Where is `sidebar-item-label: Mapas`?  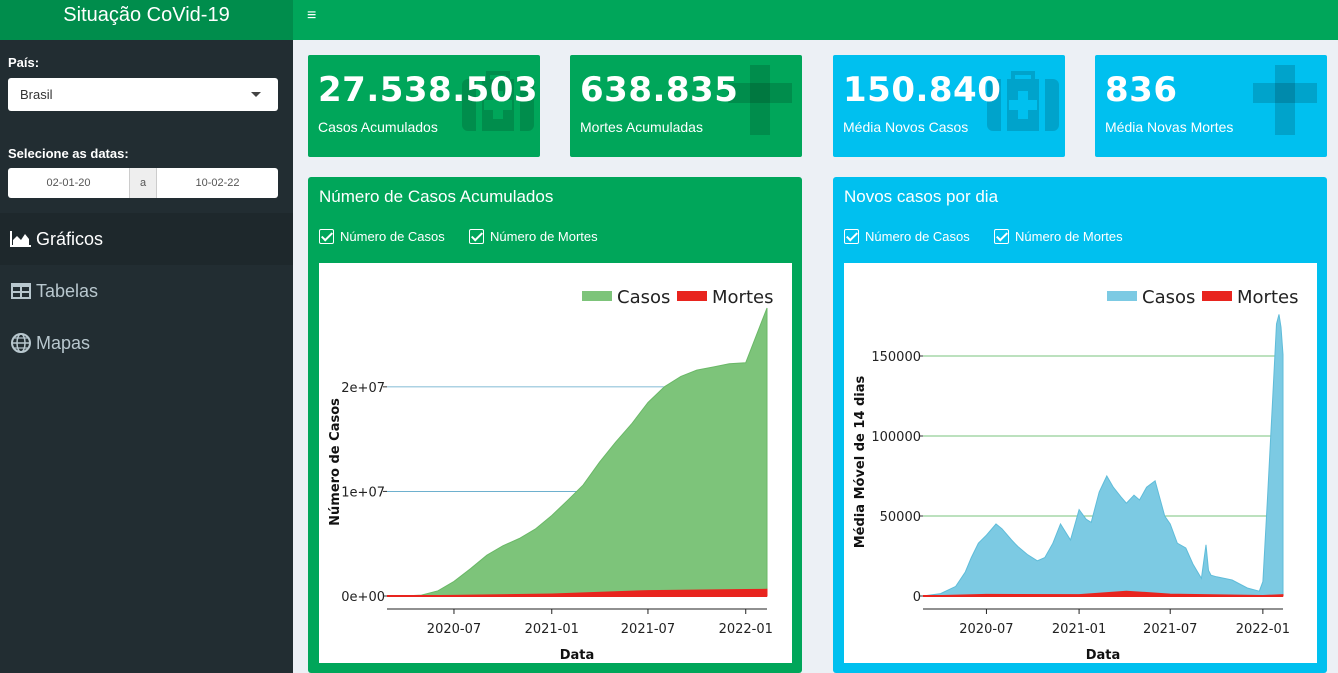
sidebar-item-label: Mapas is located at coordinates (63, 343).